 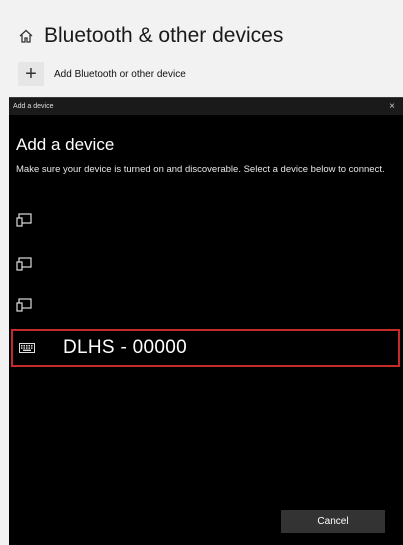 What do you see at coordinates (27, 348) in the screenshot?
I see `keyboard-icon` at bounding box center [27, 348].